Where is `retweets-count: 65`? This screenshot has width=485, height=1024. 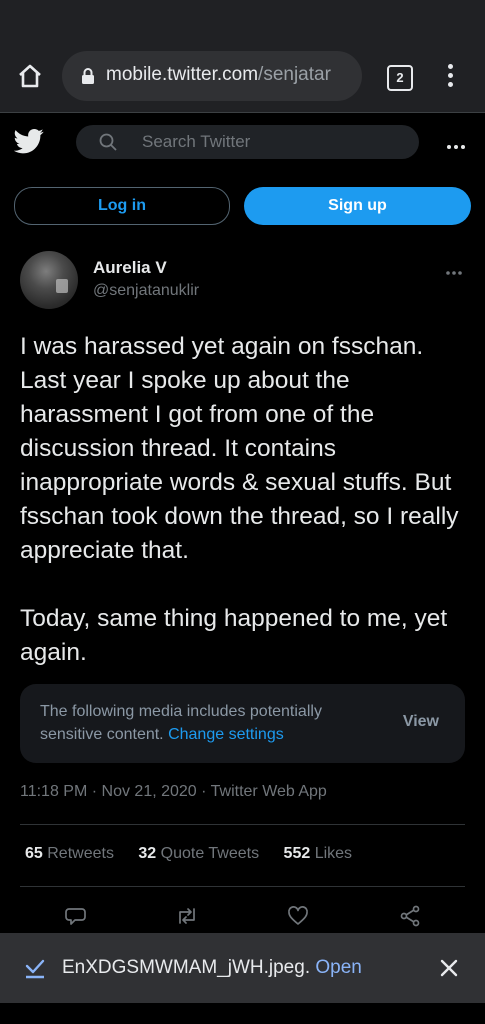 retweets-count: 65 is located at coordinates (34, 853).